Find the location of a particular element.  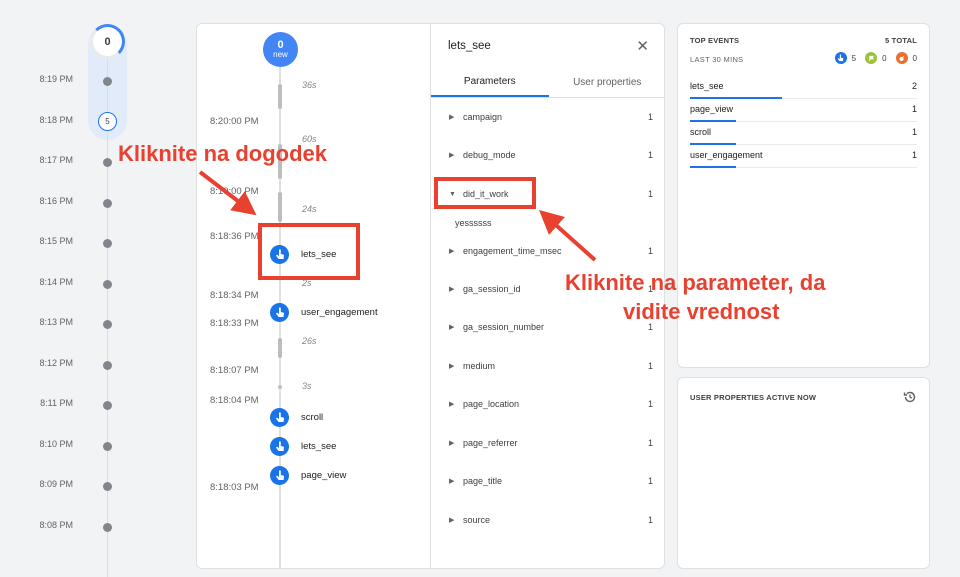

minute-count: 5 is located at coordinates (107, 121).